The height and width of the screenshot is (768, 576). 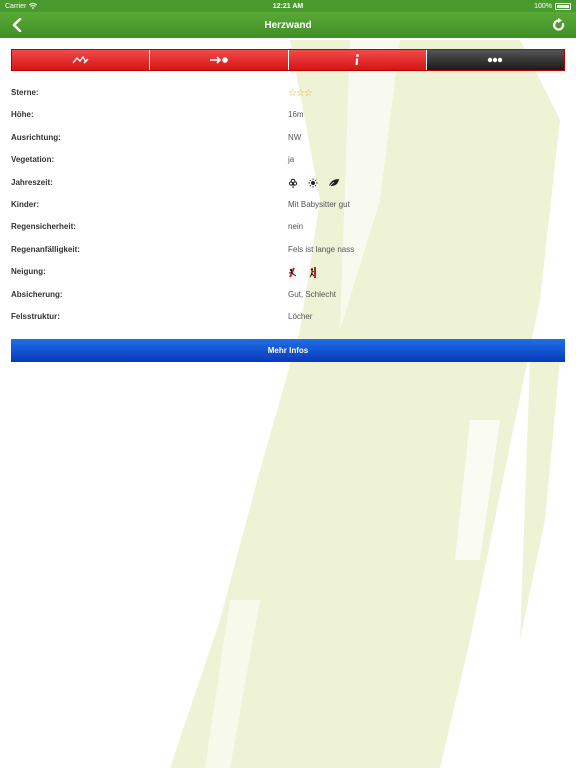 What do you see at coordinates (563, 6) in the screenshot?
I see `battery-icon` at bounding box center [563, 6].